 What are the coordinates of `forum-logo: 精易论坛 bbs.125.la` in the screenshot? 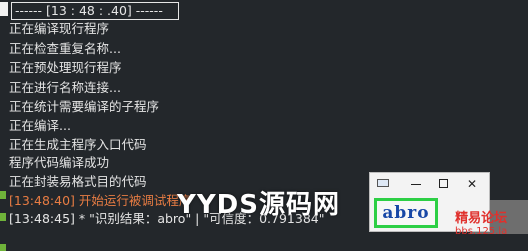 It's located at (481, 224).